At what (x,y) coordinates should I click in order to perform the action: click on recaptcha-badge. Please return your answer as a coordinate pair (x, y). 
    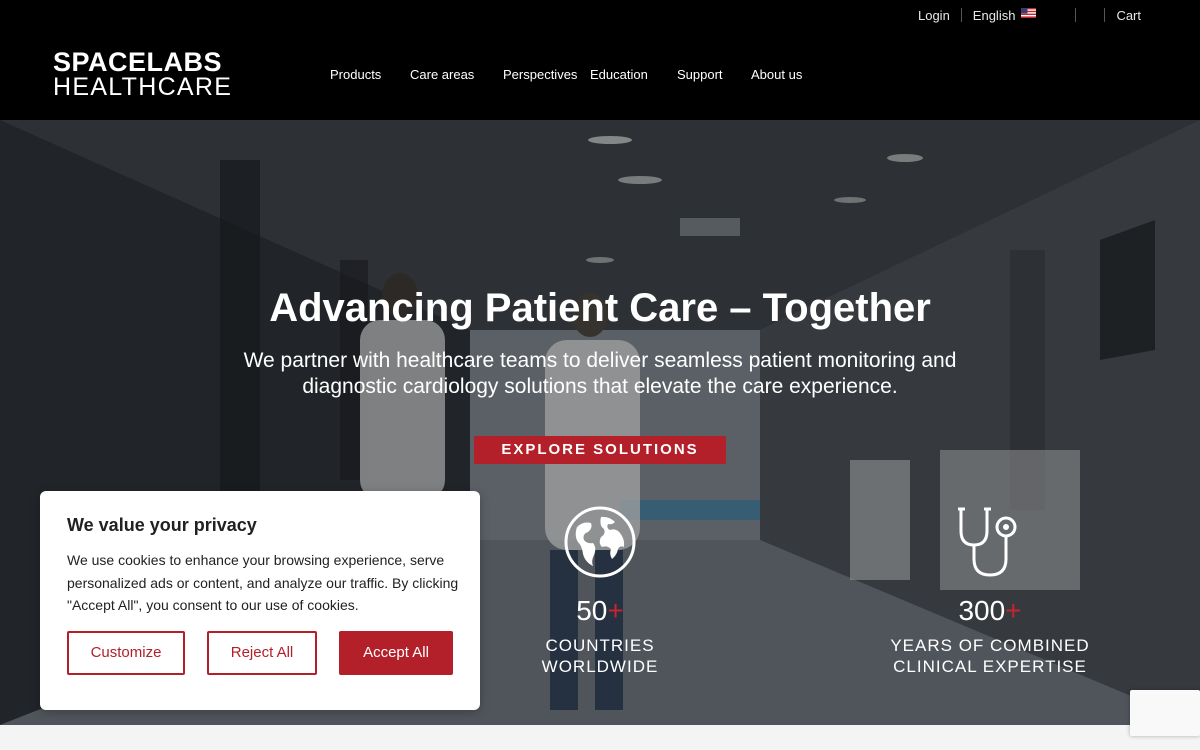
    Looking at the image, I should click on (1165, 713).